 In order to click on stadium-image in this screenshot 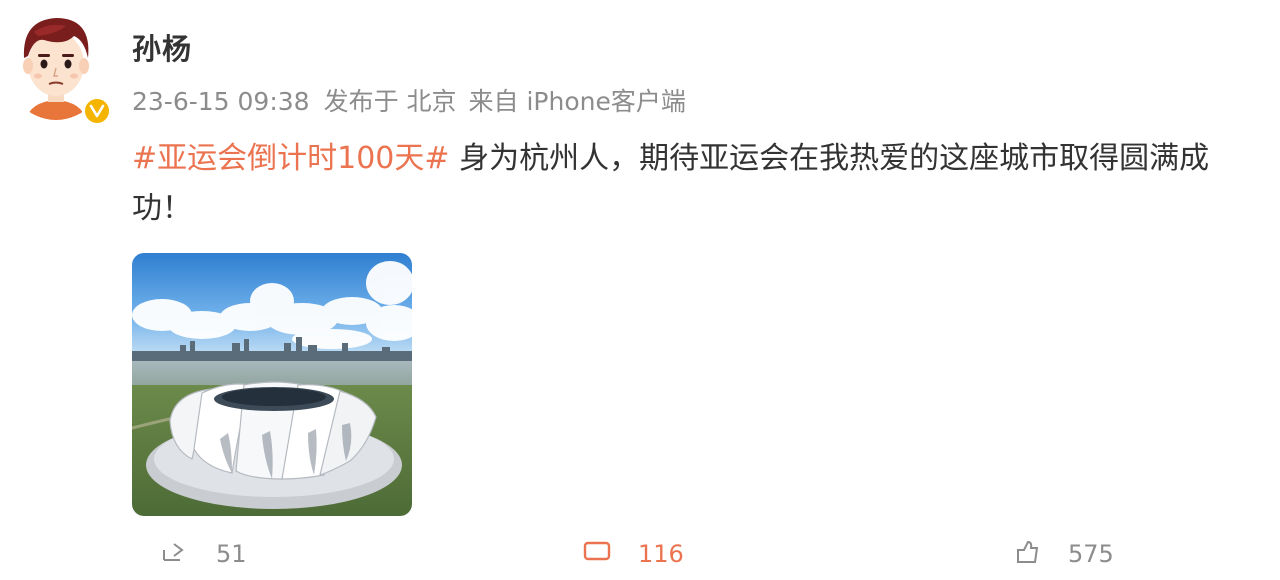, I will do `click(272, 384)`.